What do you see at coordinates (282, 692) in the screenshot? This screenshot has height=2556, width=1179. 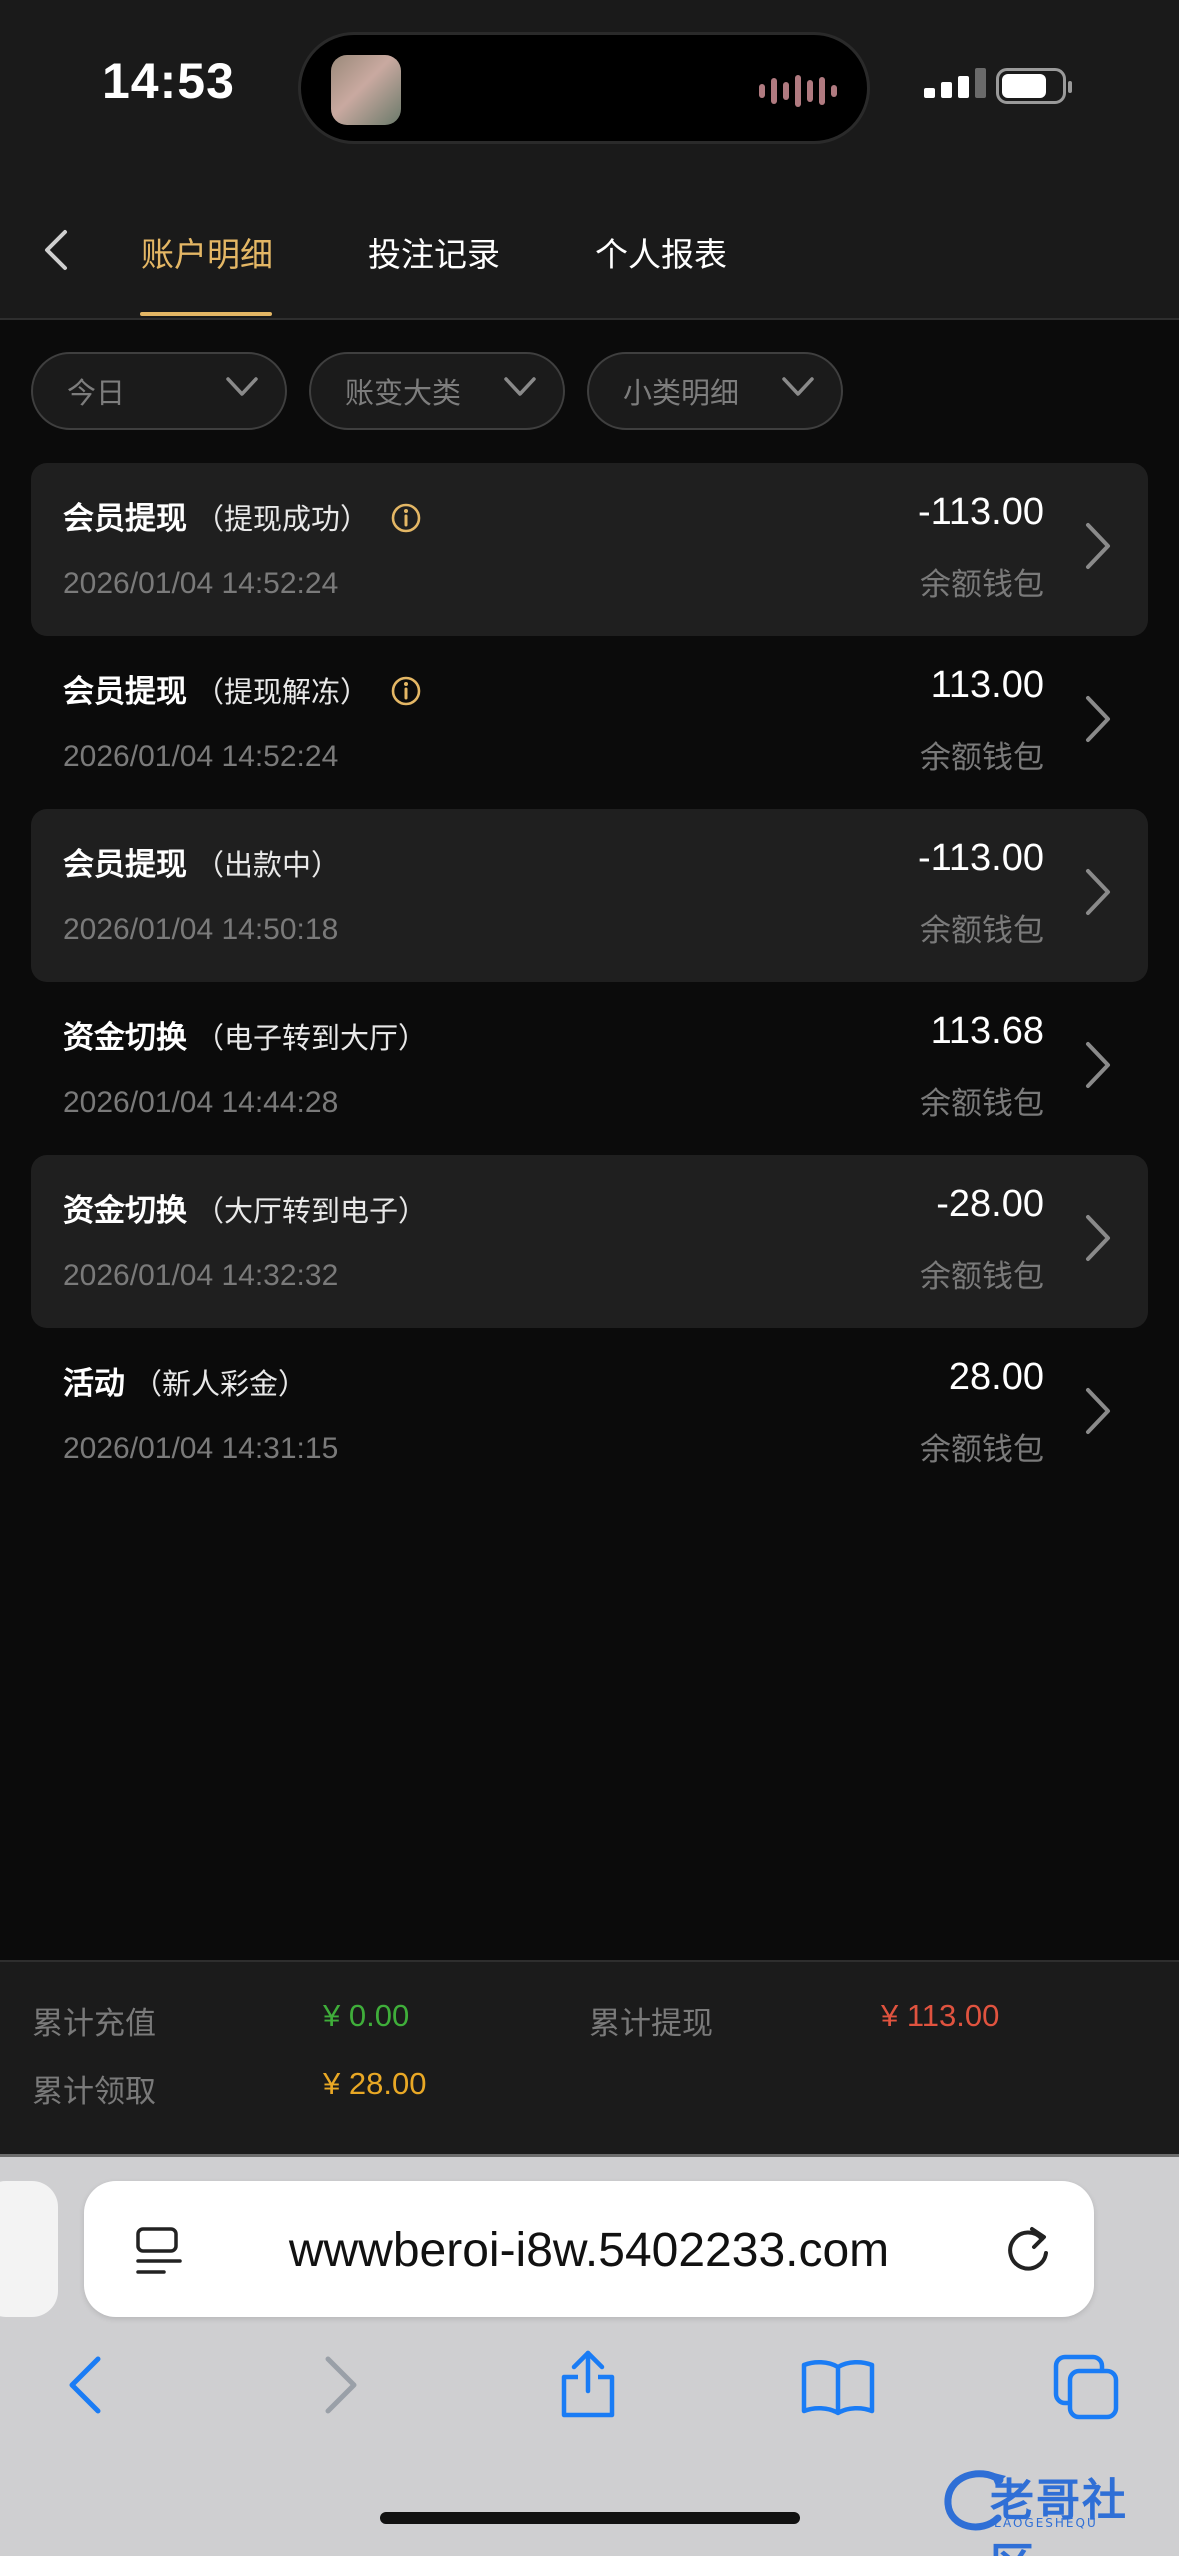 I see `transaction-status: （提现解冻）` at bounding box center [282, 692].